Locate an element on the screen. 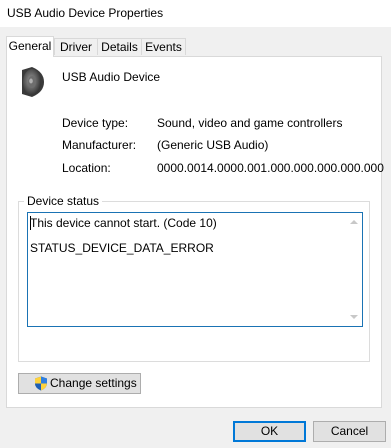  device-status-title: Device status is located at coordinates (63, 201).